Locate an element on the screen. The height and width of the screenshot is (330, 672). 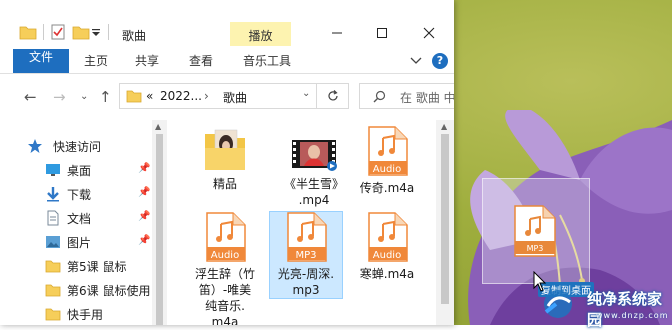
tab-home: 主页 is located at coordinates (96, 61).